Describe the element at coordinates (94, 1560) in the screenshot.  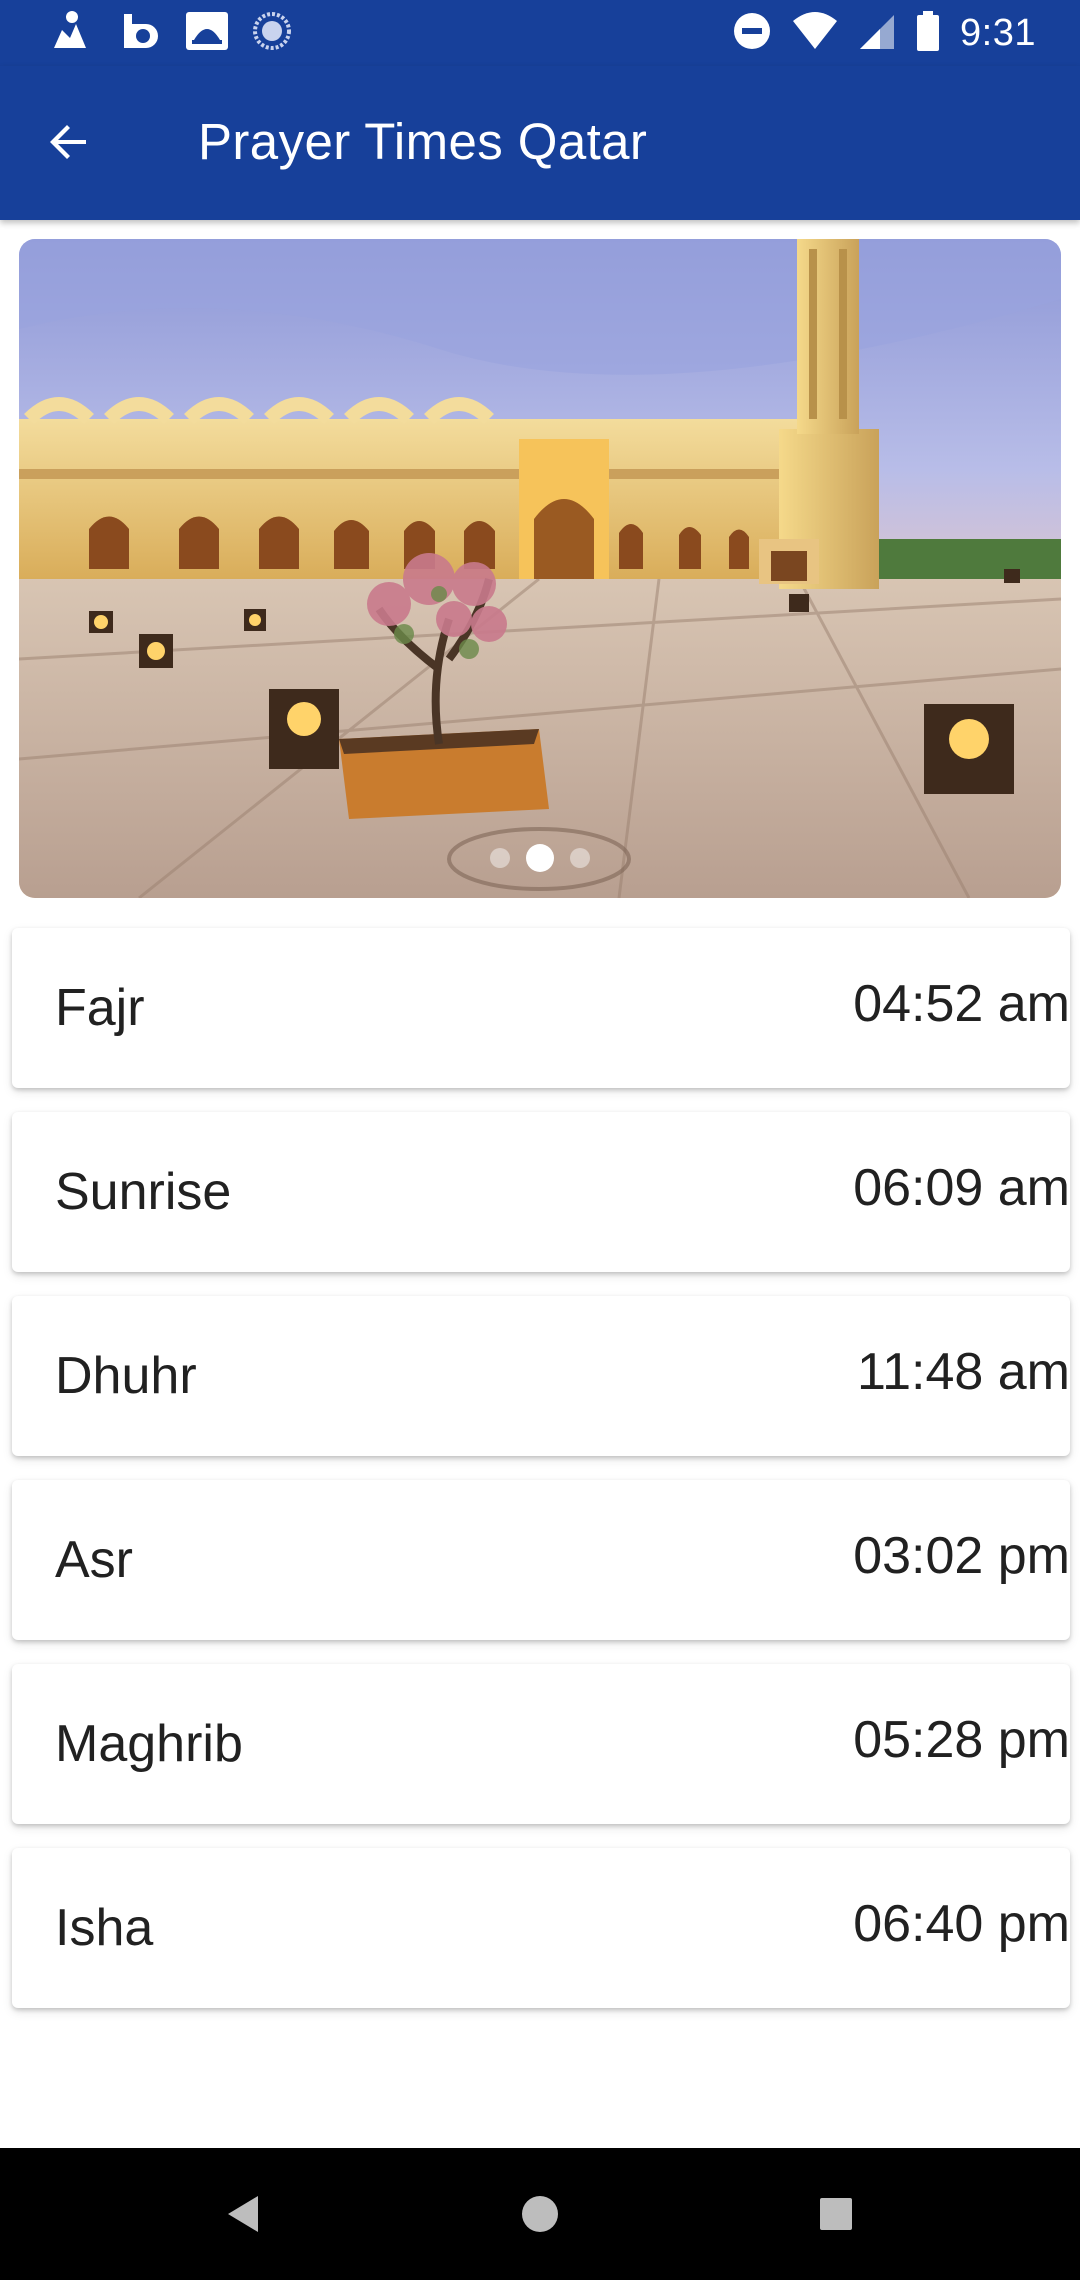
I see `prayer-name: Asr` at that location.